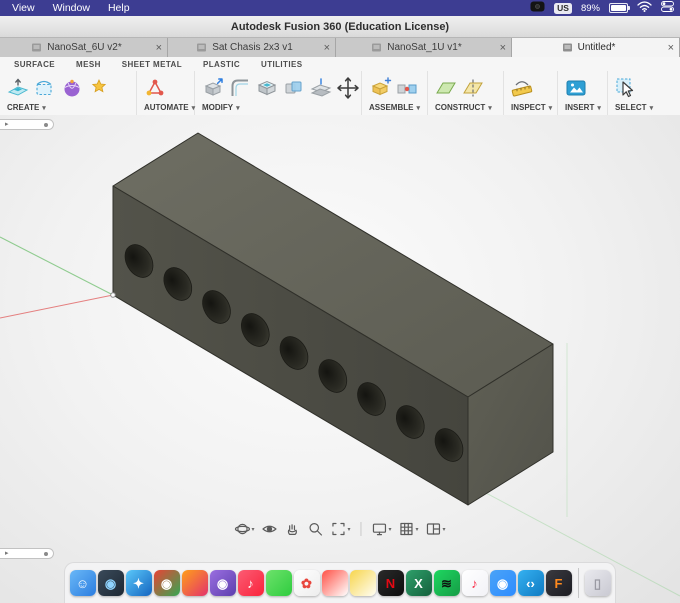  Describe the element at coordinates (240, 88) in the screenshot. I see `fillet-icon` at that location.